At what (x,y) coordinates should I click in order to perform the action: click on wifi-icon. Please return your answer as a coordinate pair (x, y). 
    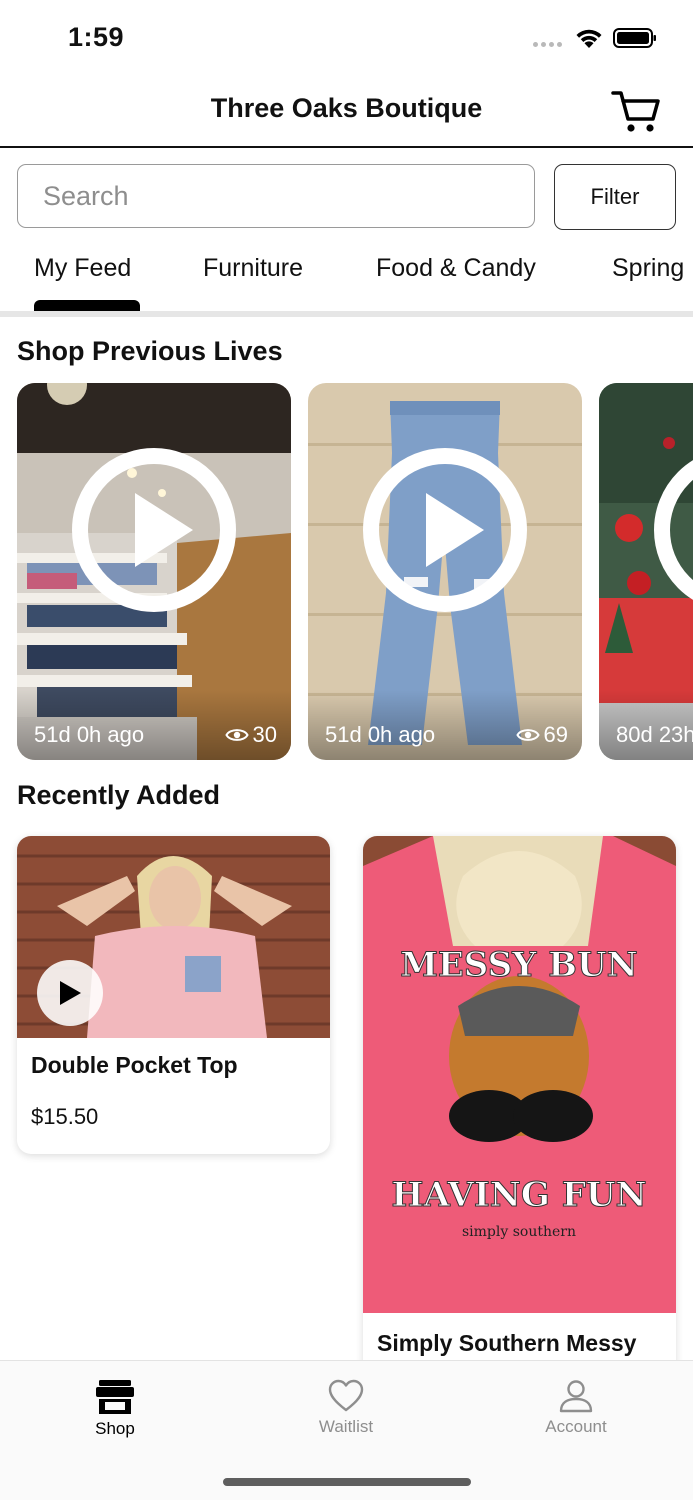
    Looking at the image, I should click on (589, 38).